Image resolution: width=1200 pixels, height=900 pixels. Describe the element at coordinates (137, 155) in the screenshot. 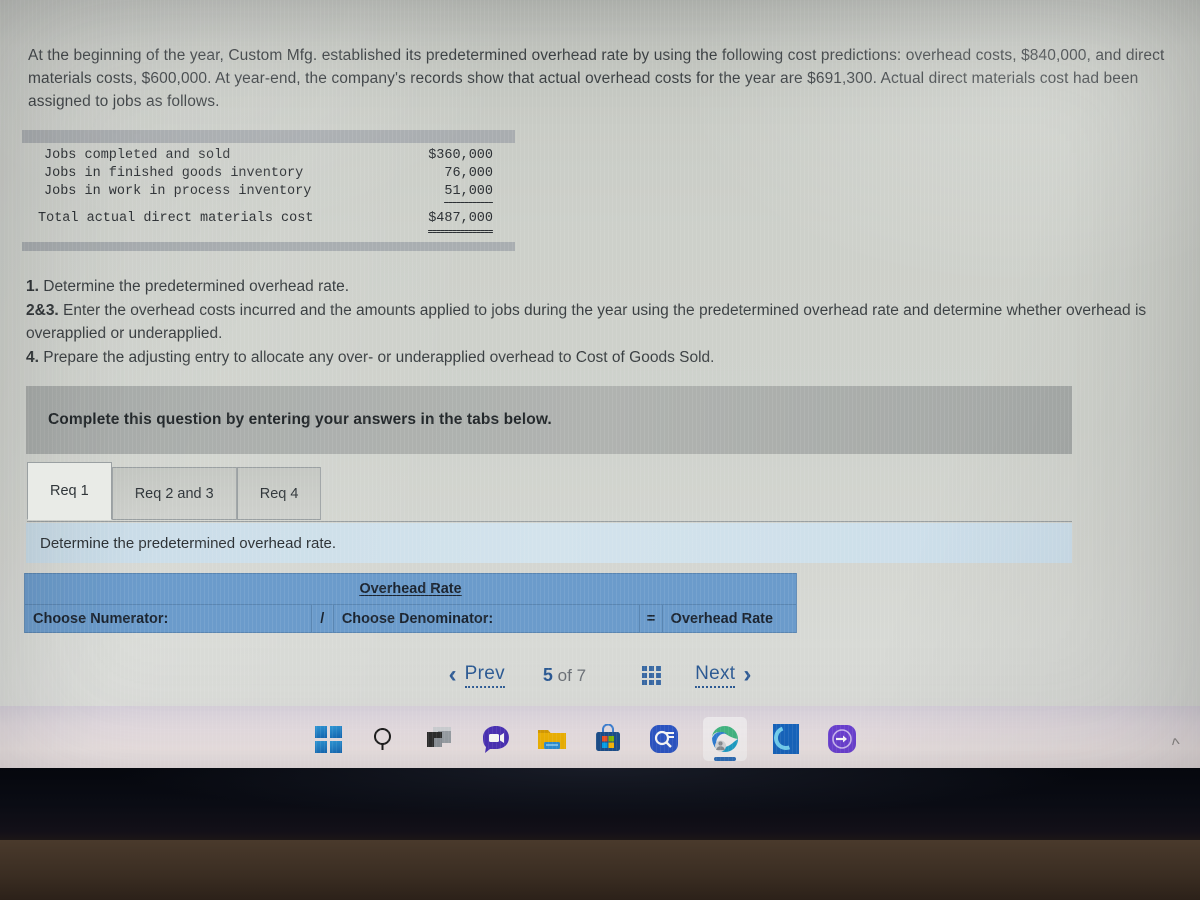

I see `row-label: Jobs completed and sold` at that location.